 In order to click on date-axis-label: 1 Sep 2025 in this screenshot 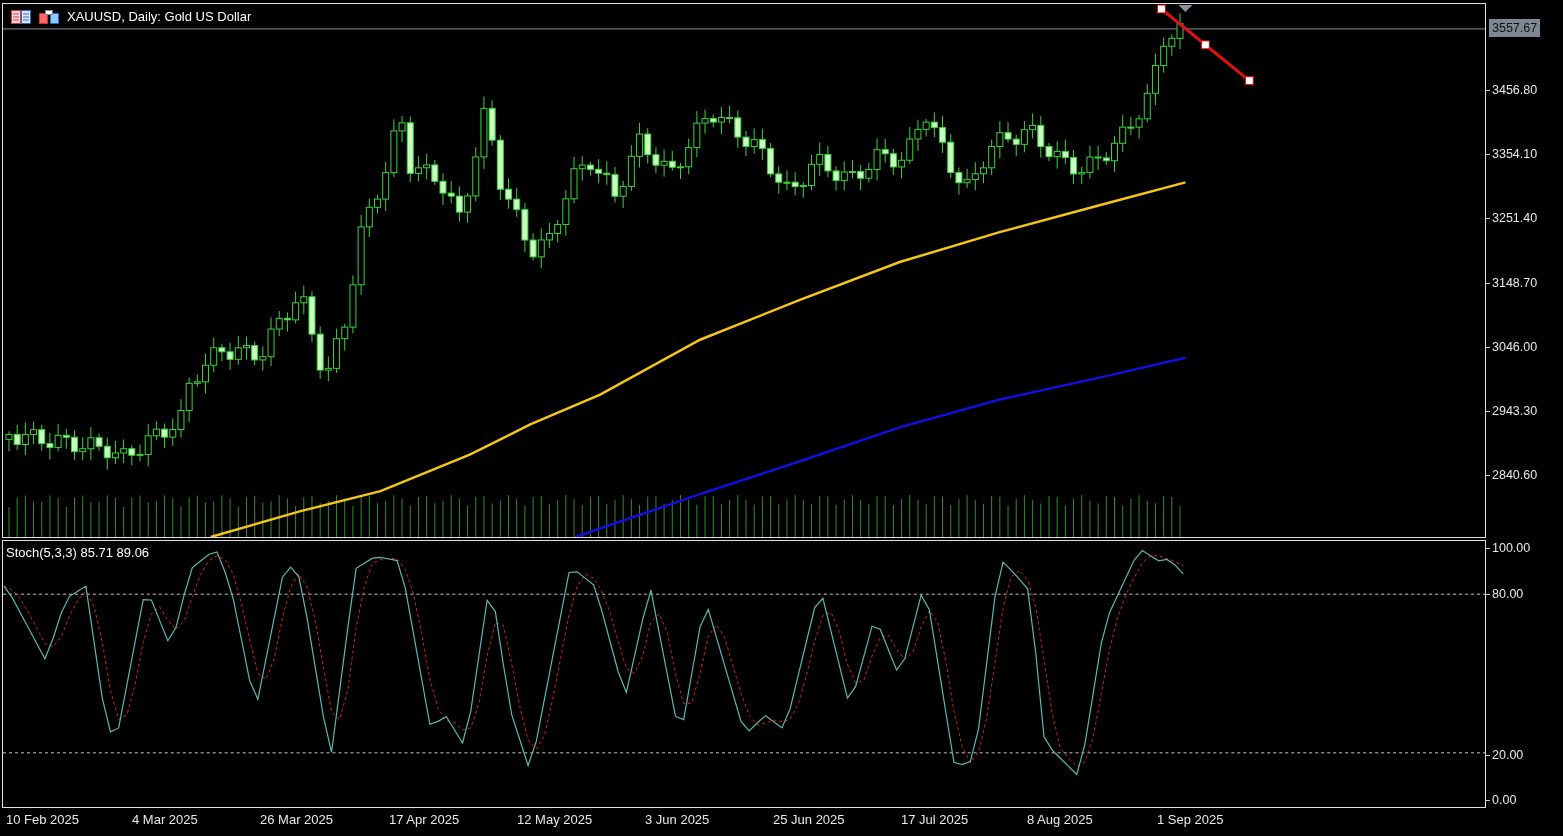, I will do `click(1190, 819)`.